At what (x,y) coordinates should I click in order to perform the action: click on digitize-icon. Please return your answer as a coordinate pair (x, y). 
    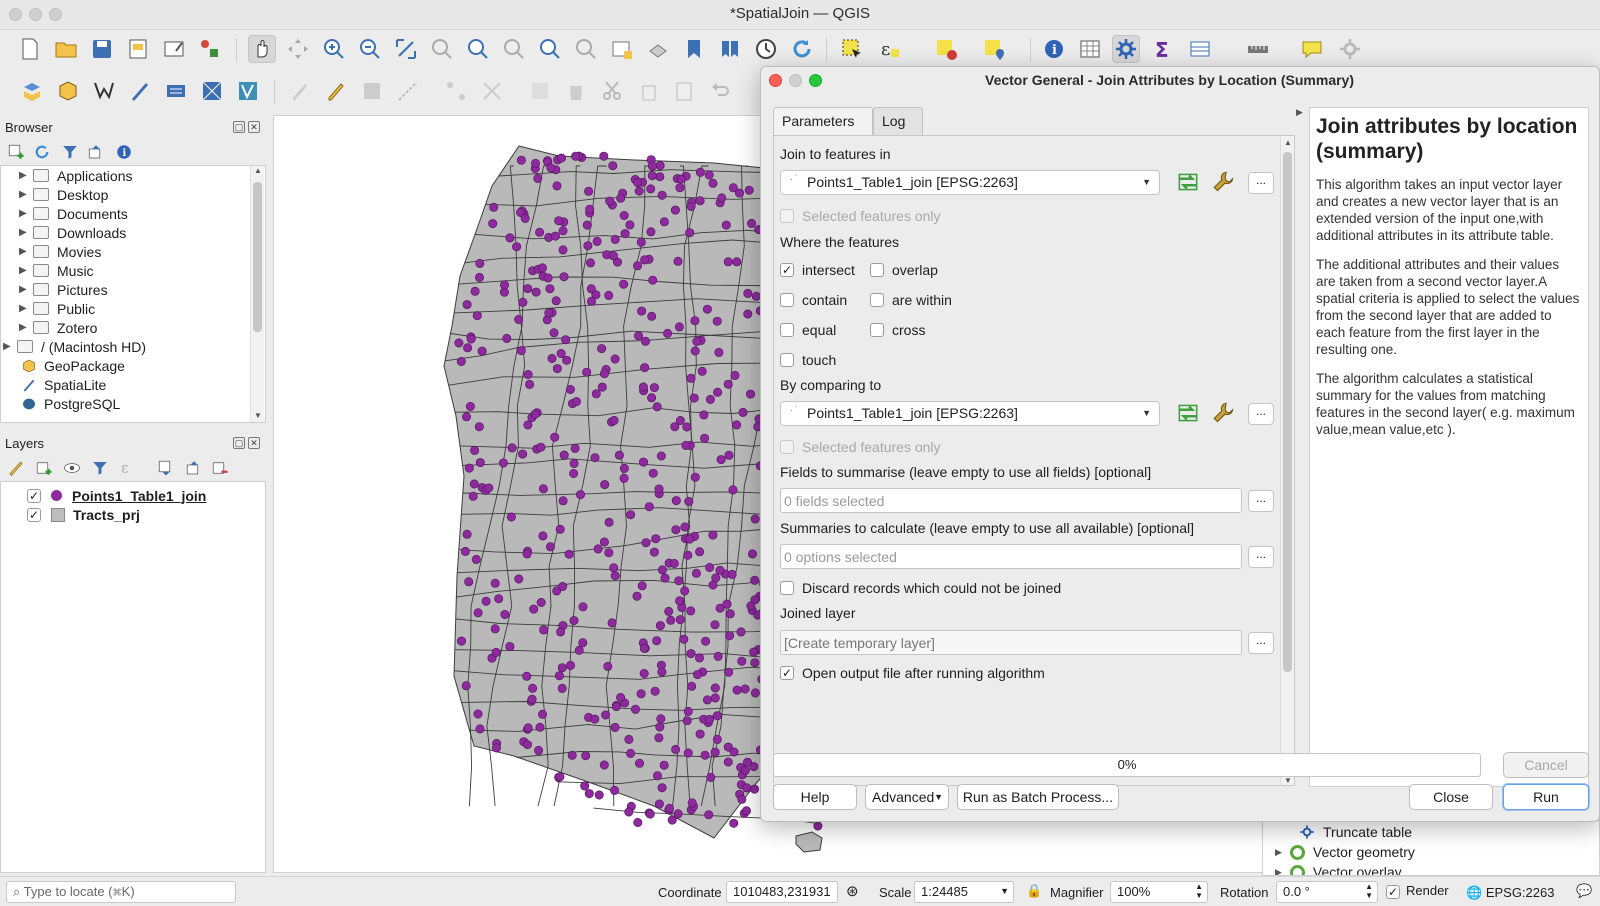
    Looking at the image, I should click on (140, 91).